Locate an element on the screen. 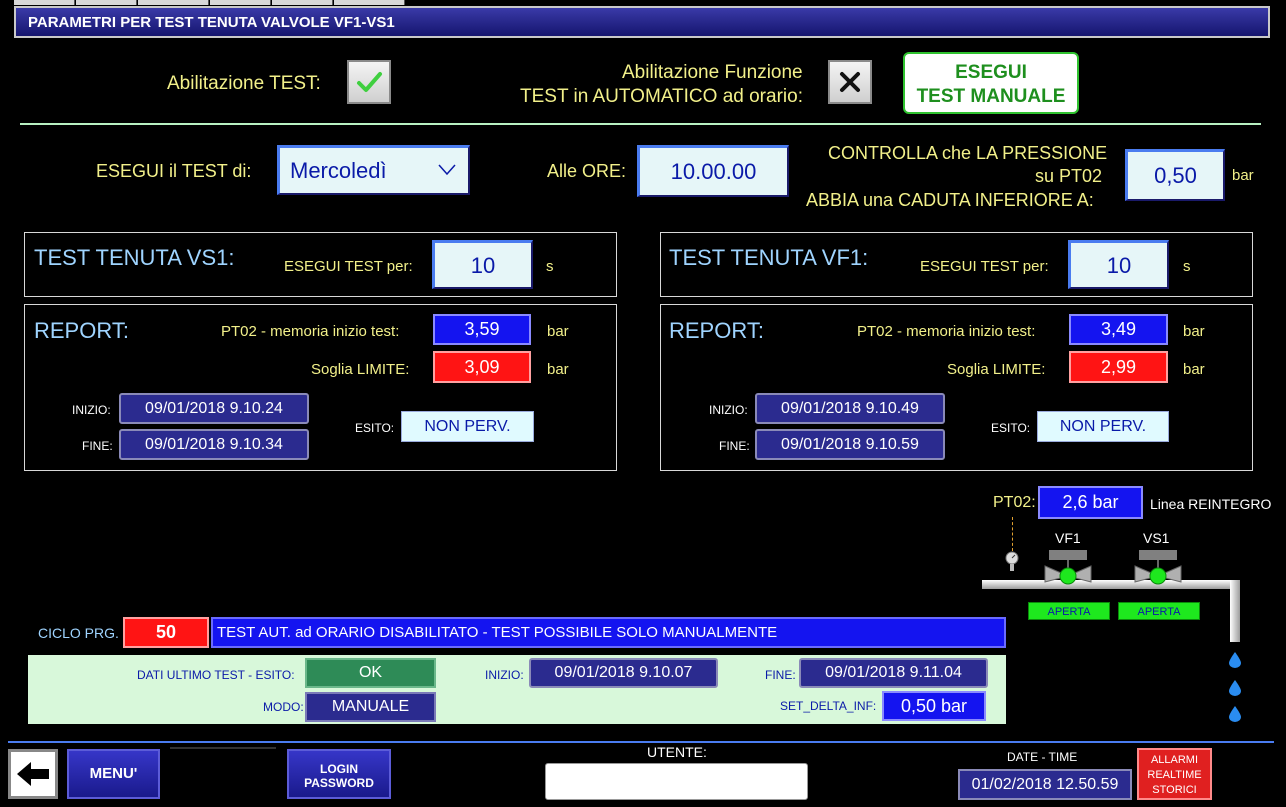 This screenshot has height=807, width=1286. user-field is located at coordinates (676, 781).